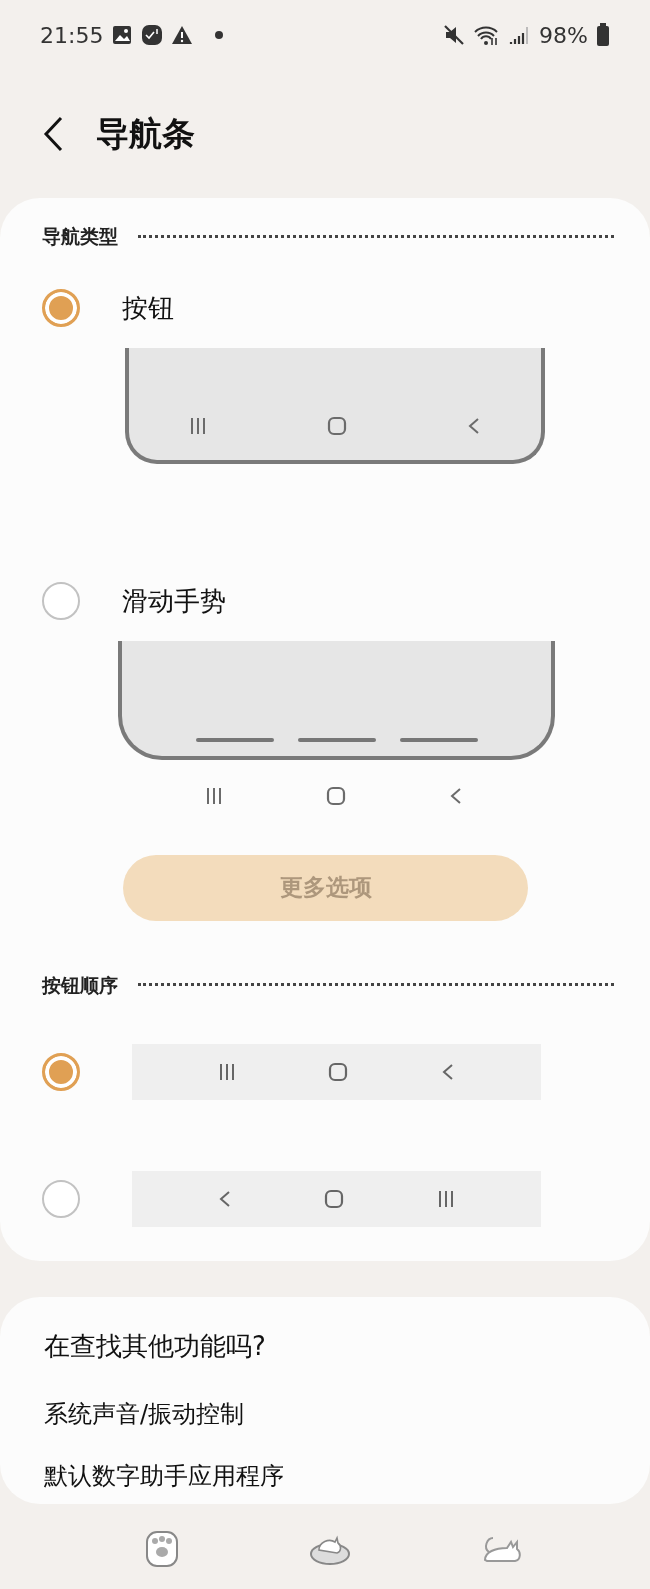 The image size is (650, 1589). What do you see at coordinates (174, 601) in the screenshot?
I see `option-label: 滑动手势` at bounding box center [174, 601].